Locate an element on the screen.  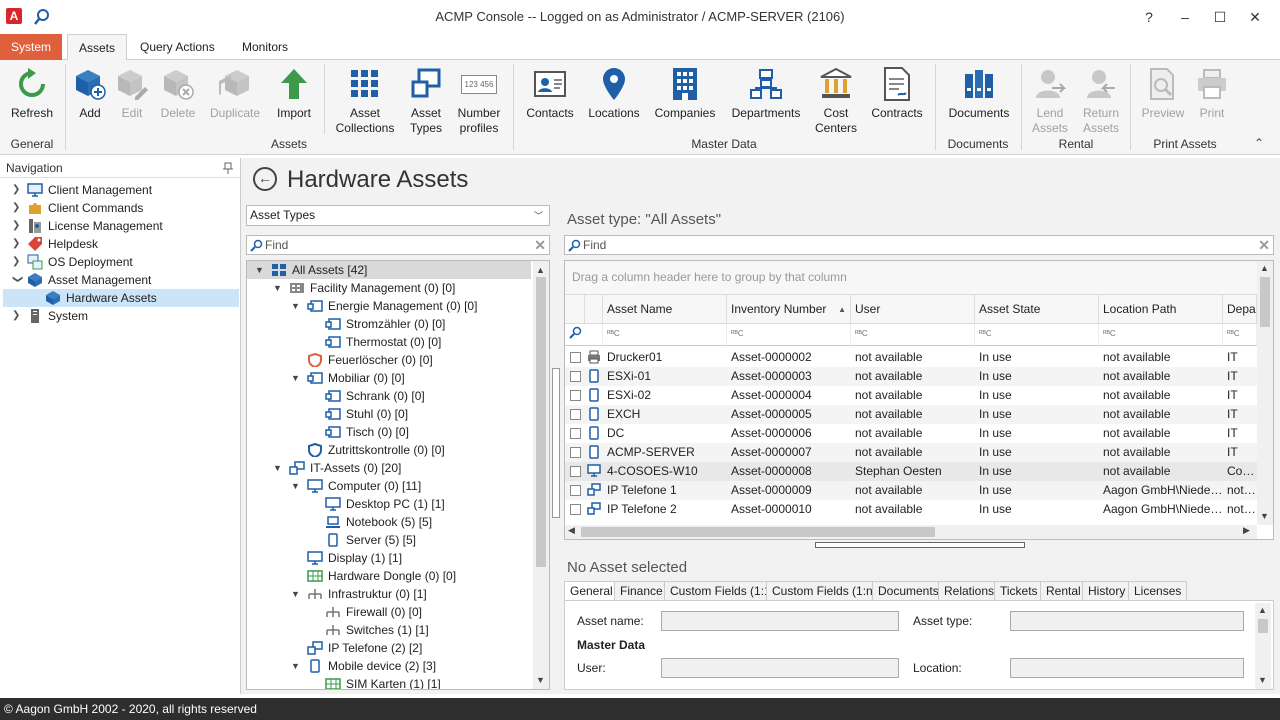
grid-header-select is located at coordinates (594, 309).